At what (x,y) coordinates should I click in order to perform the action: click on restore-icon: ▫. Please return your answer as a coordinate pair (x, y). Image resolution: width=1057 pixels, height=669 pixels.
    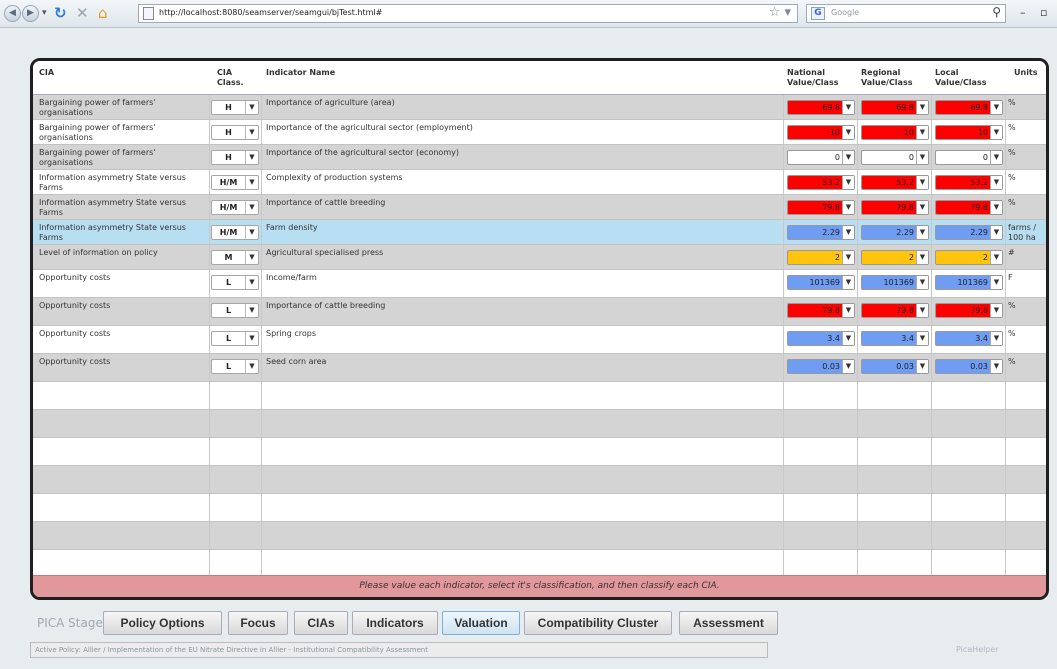
    Looking at the image, I should click on (1043, 13).